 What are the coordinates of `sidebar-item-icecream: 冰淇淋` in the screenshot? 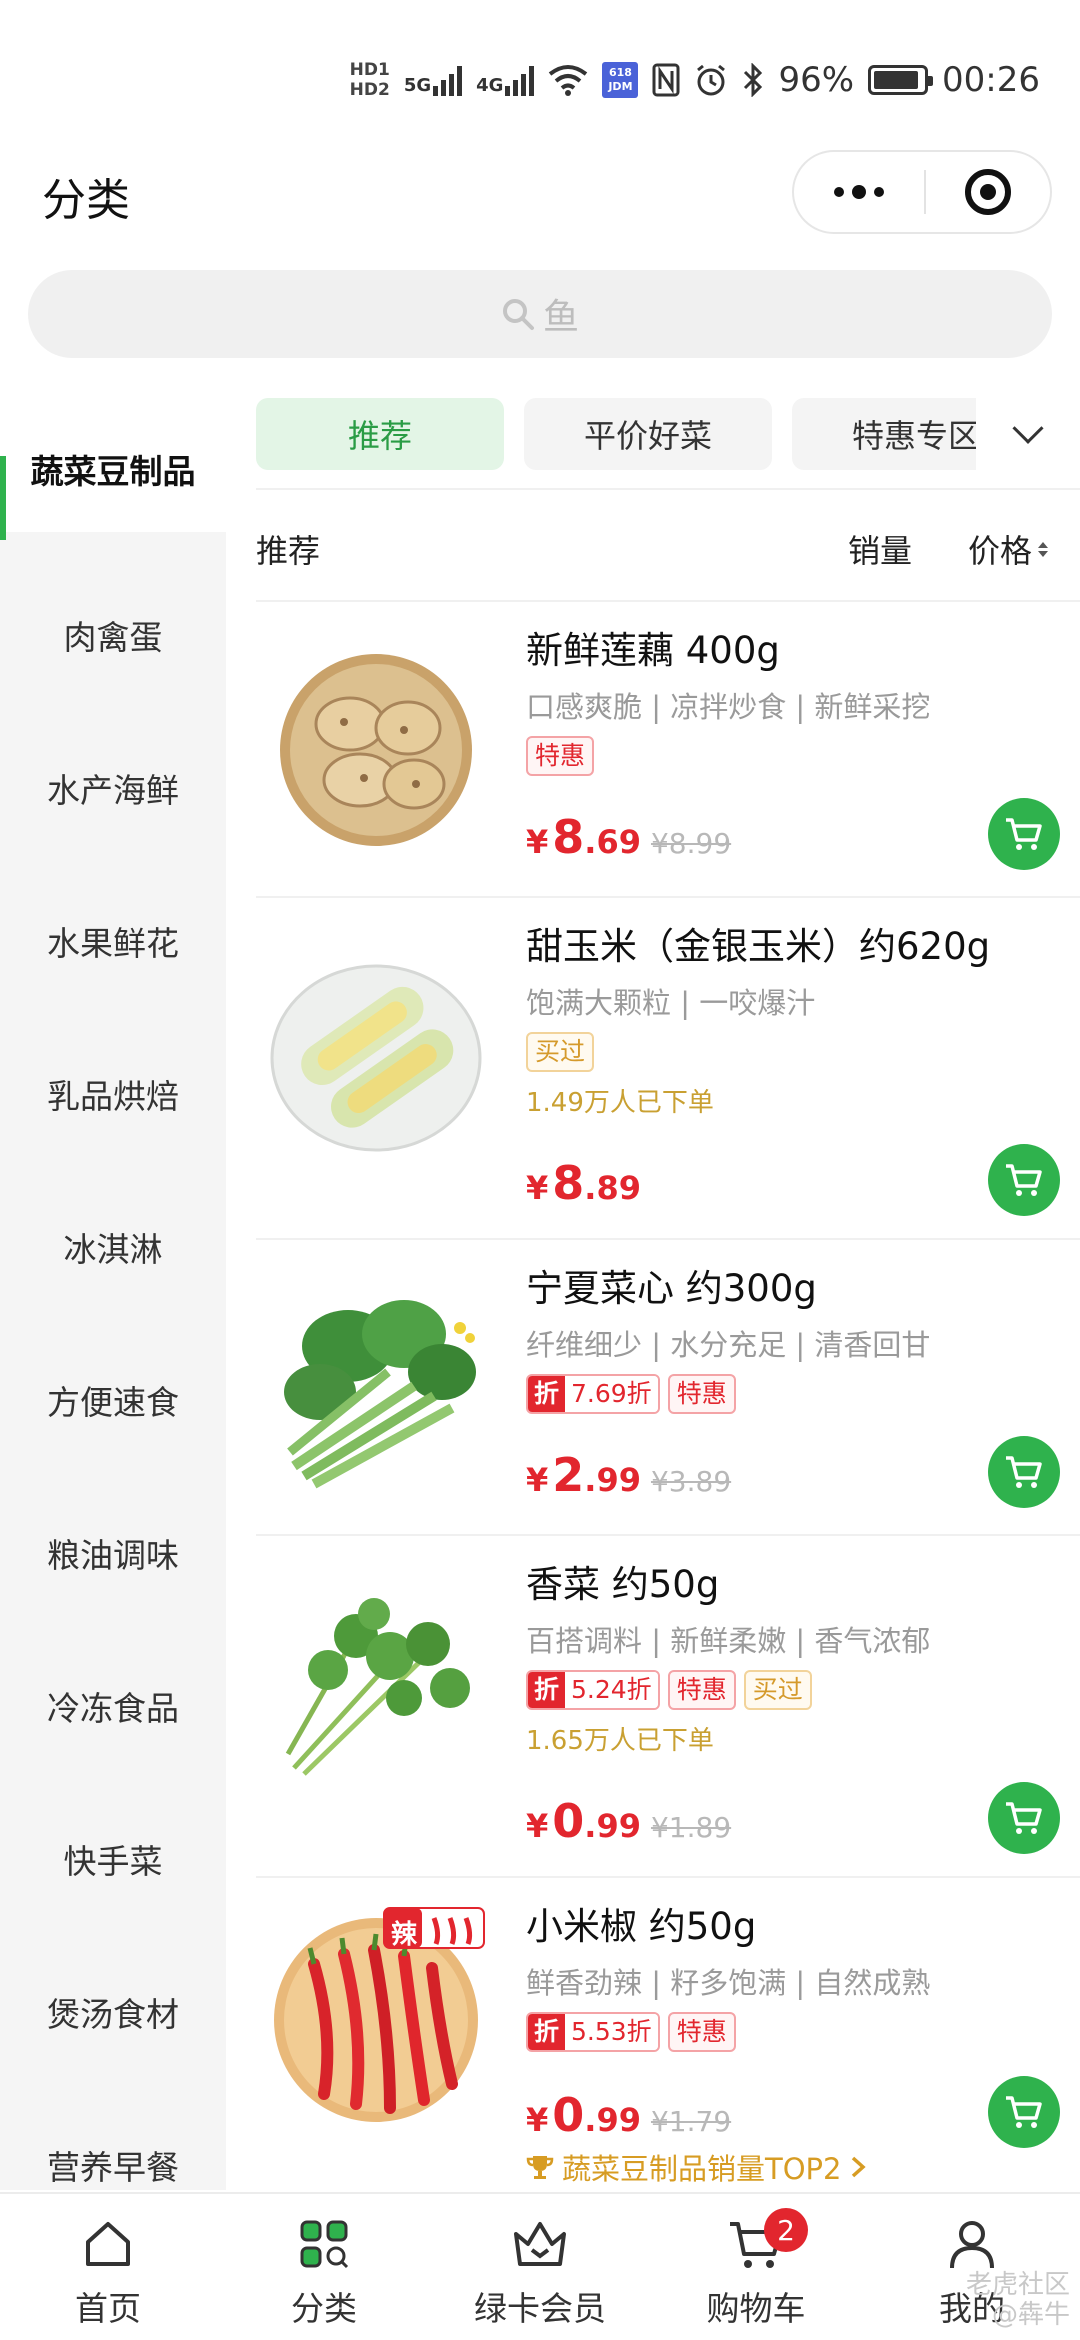 It's located at (113, 1246).